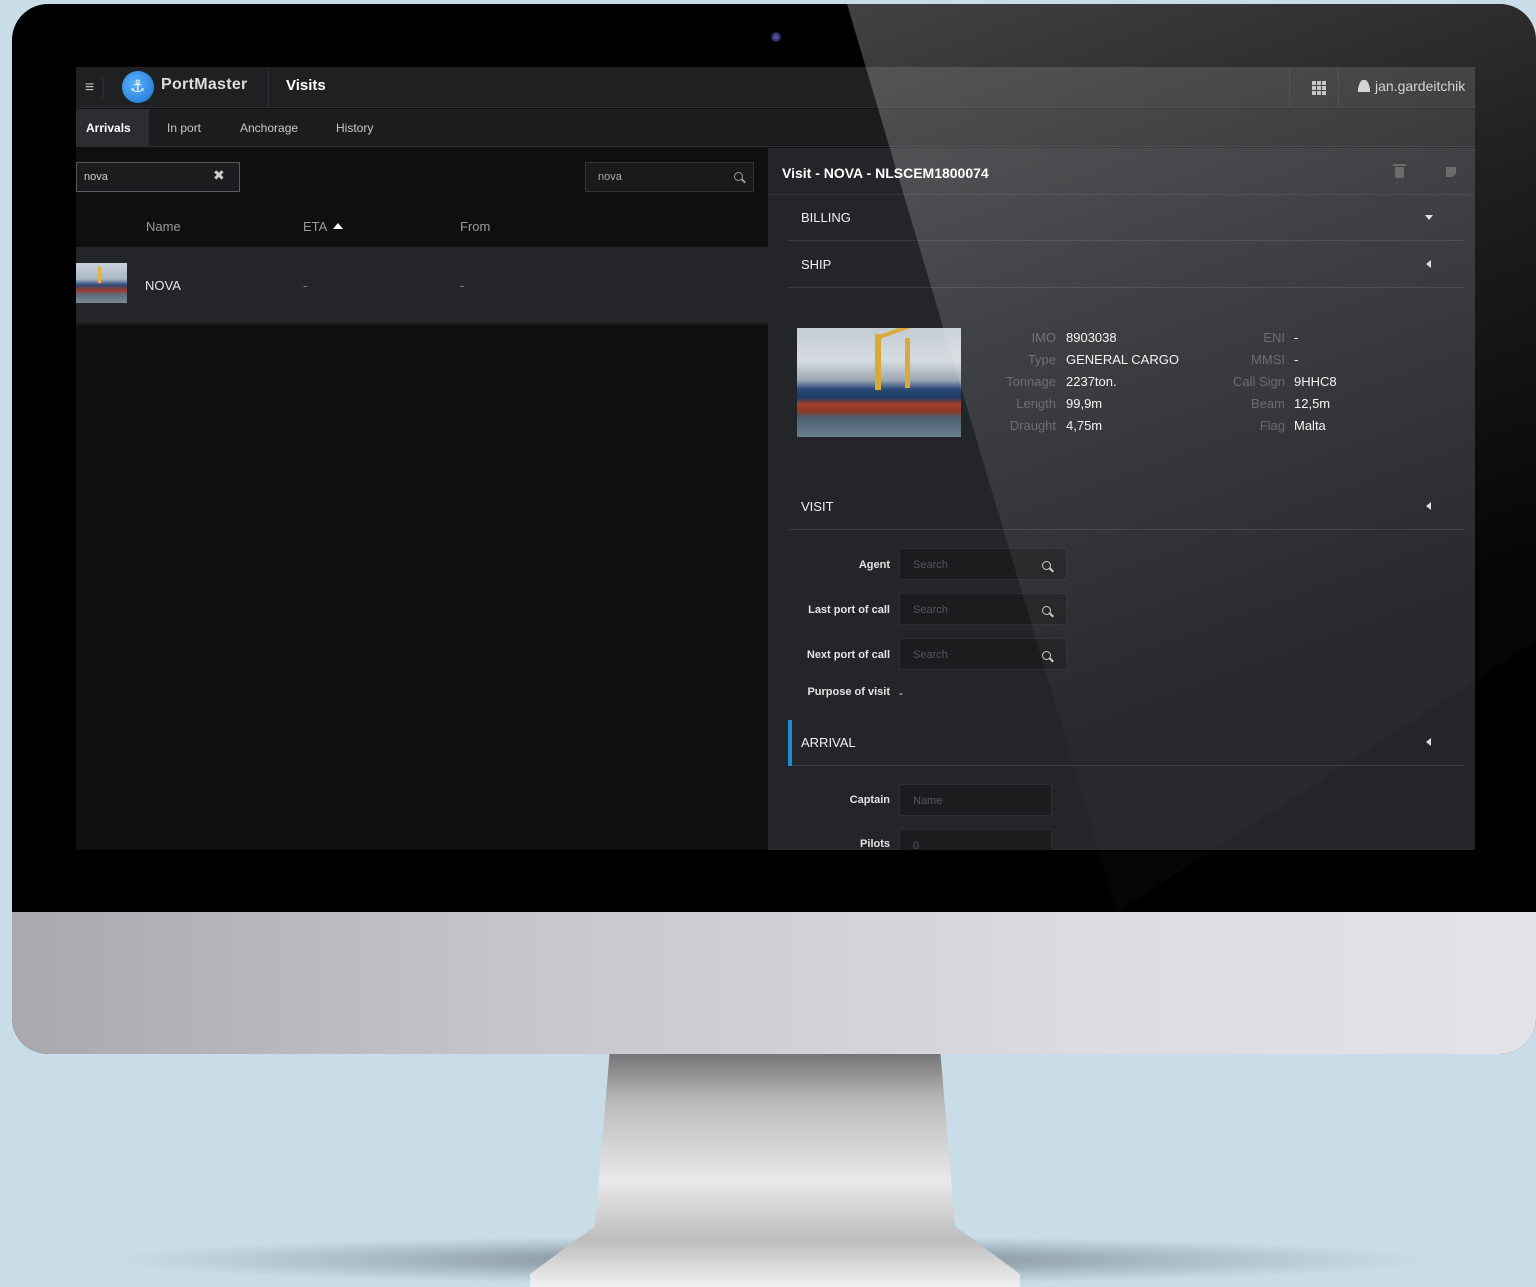 The height and width of the screenshot is (1287, 1536). Describe the element at coordinates (983, 609) in the screenshot. I see `last-port-search-field: Search` at that location.